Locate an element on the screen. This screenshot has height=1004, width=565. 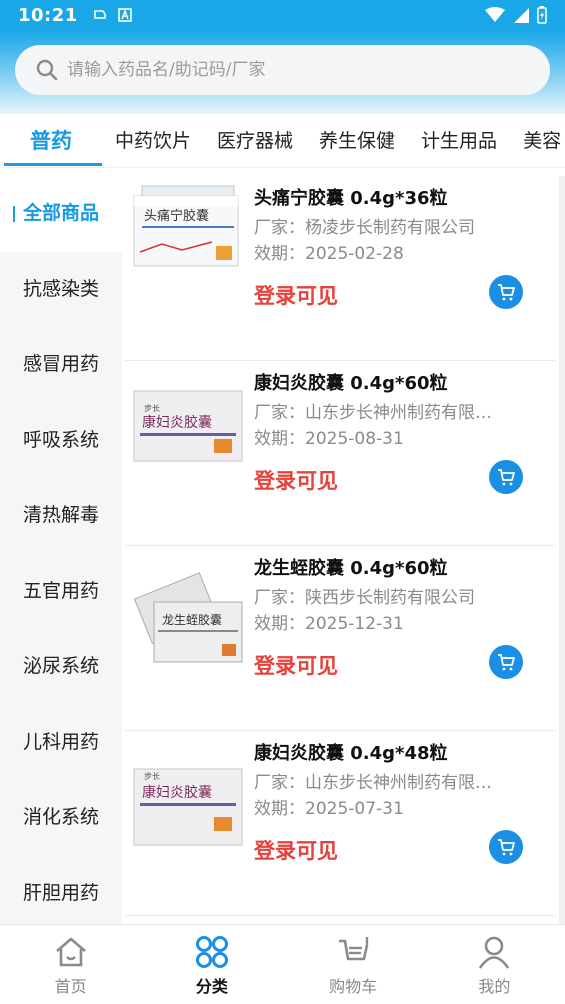
sidebar-item-urinary: 泌尿系统 is located at coordinates (61, 667).